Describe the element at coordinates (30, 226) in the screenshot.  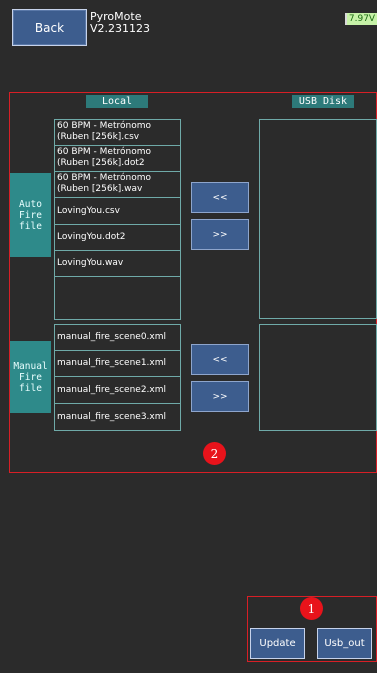
I see `auto-label-line: file` at that location.